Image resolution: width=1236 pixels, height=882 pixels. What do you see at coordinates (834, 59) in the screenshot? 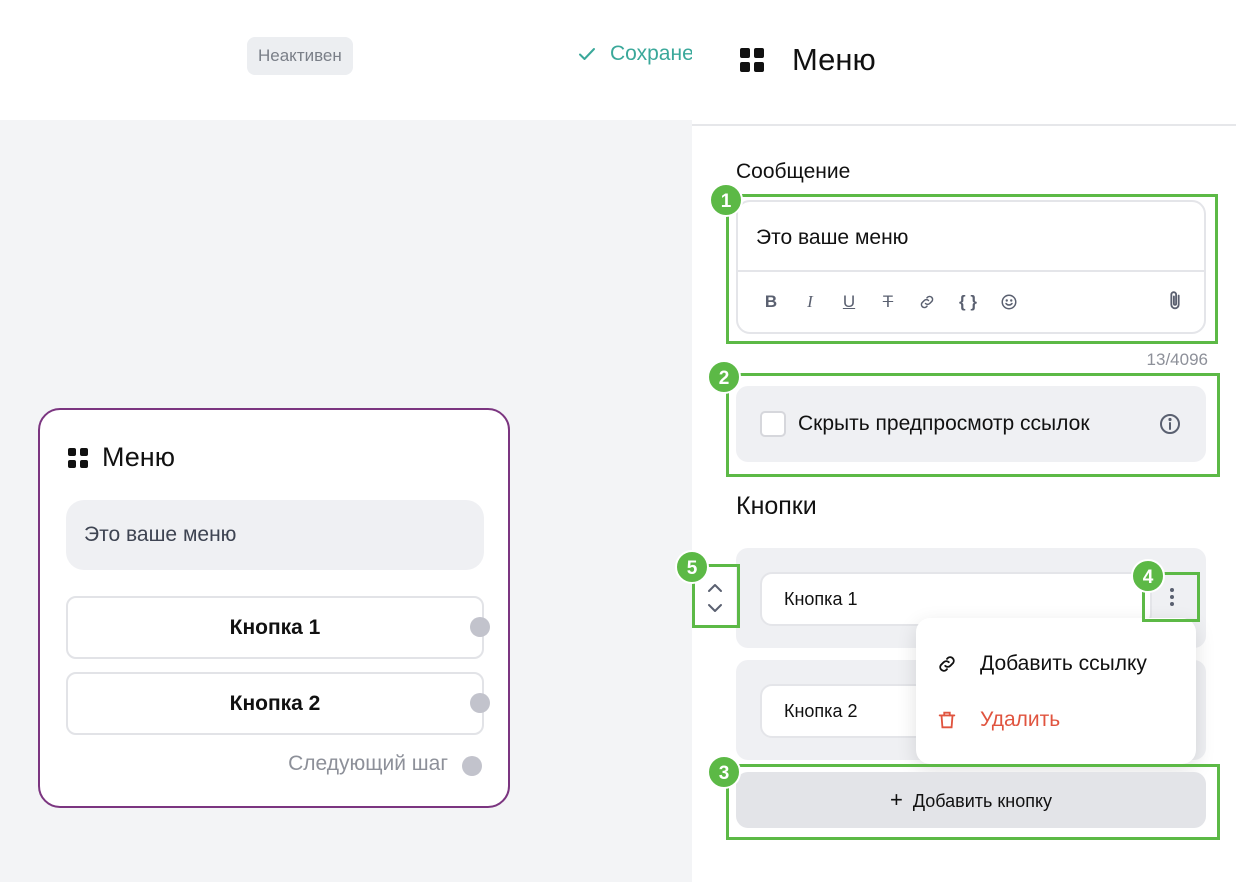
I see `panel-title: Меню` at bounding box center [834, 59].